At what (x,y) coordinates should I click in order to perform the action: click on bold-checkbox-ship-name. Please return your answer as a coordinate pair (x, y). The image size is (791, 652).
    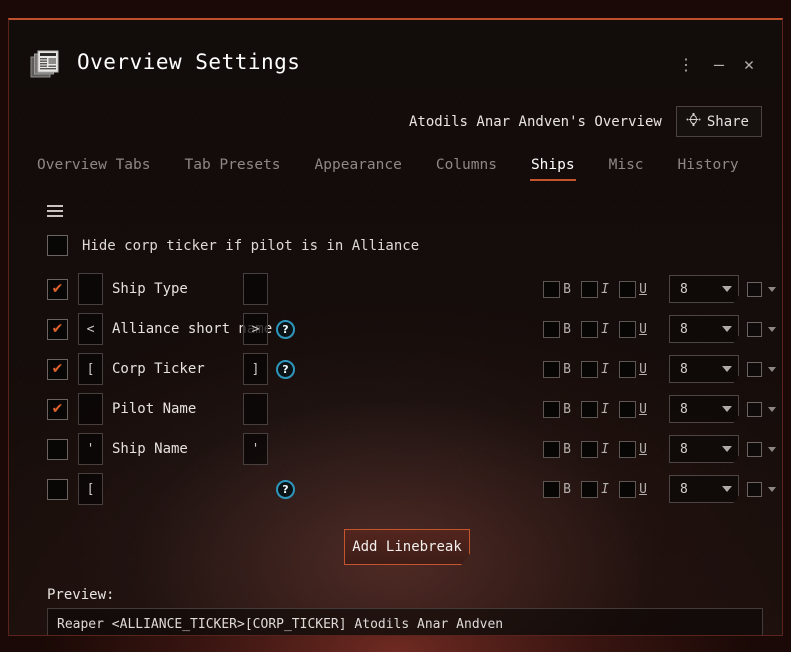
    Looking at the image, I should click on (551, 449).